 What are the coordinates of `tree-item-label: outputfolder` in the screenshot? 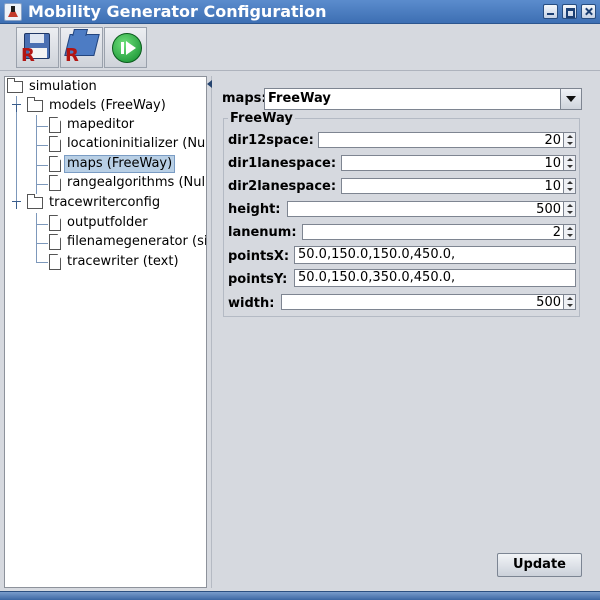 It's located at (107, 222).